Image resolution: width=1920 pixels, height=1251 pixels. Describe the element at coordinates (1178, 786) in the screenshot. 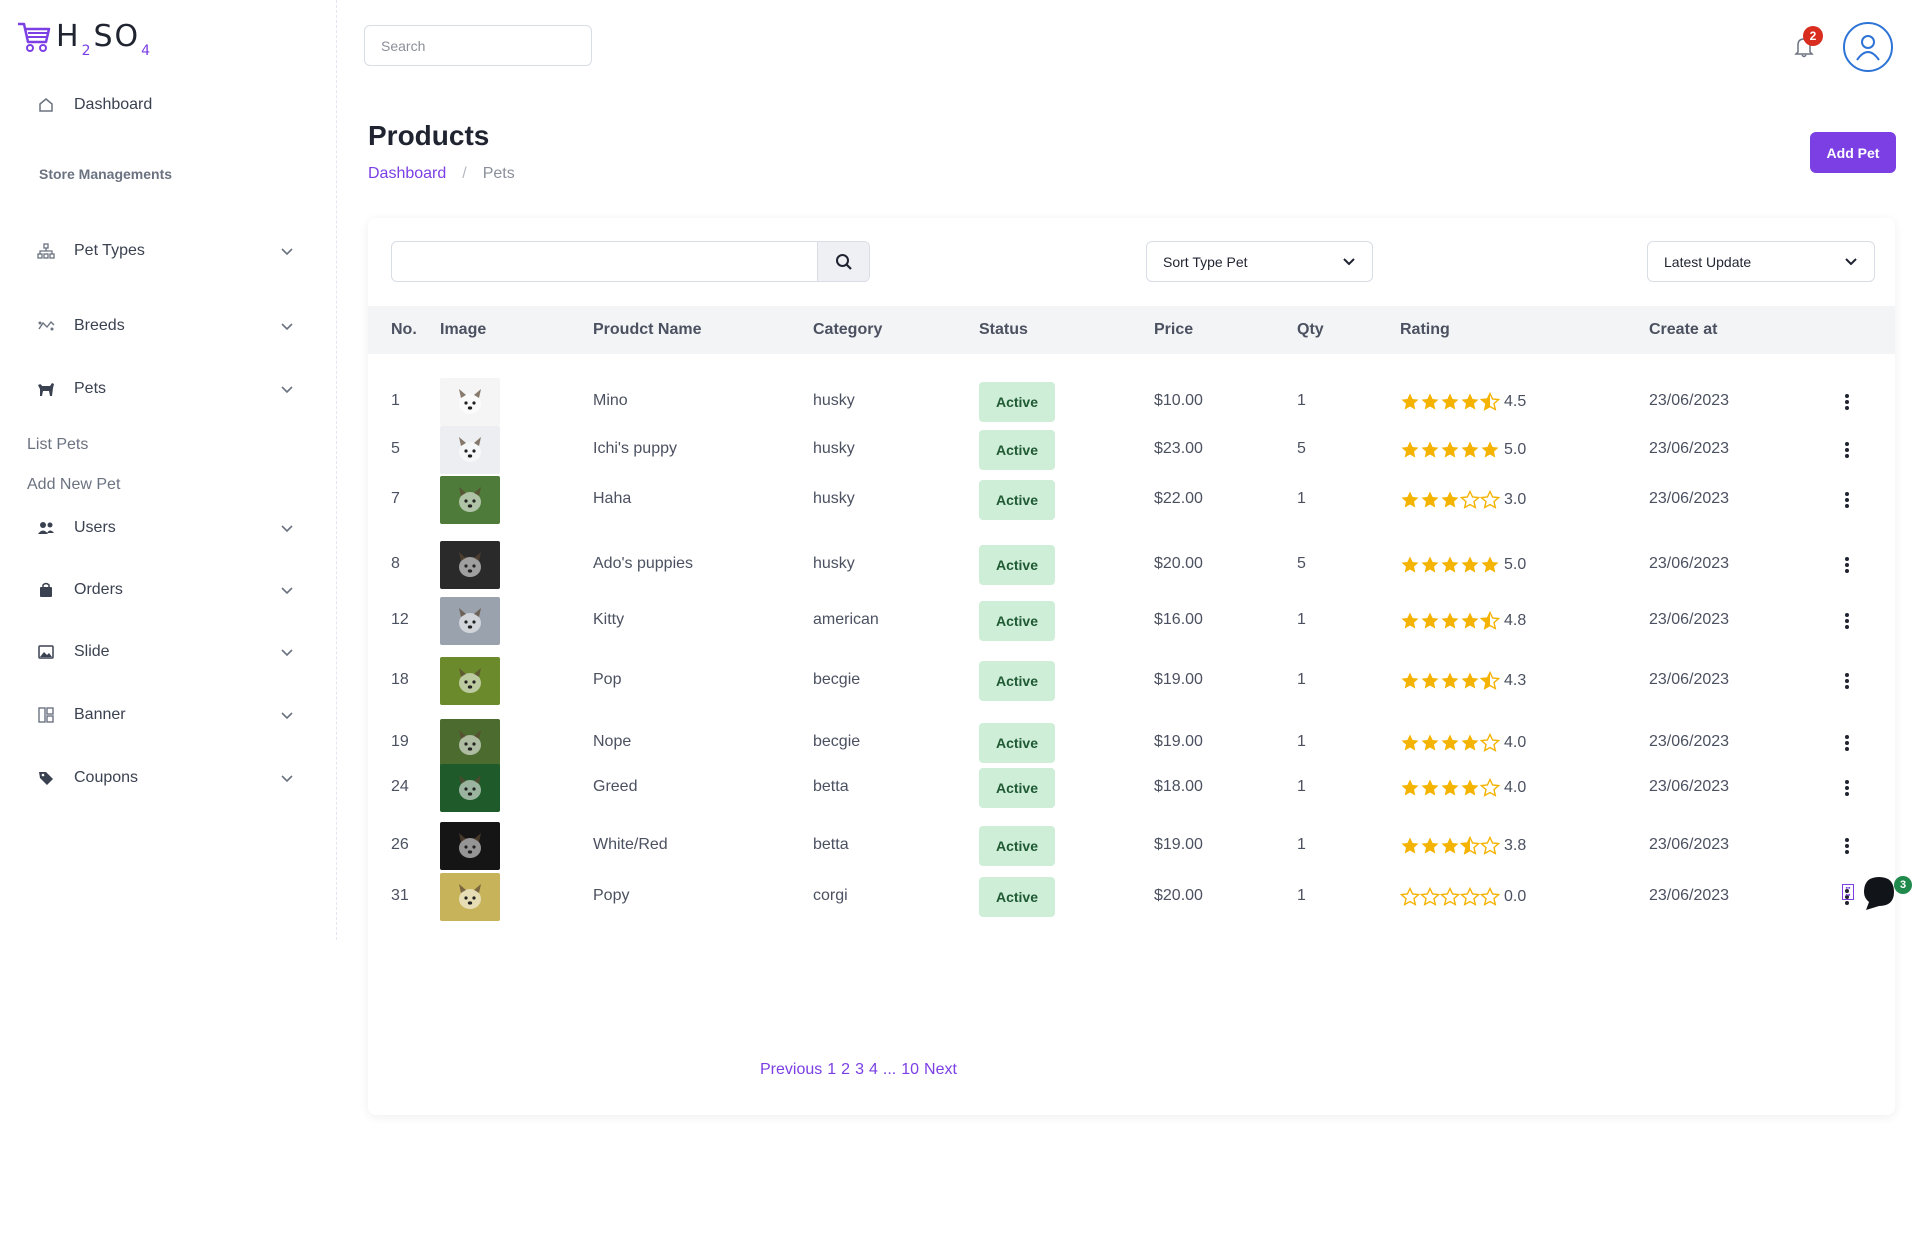

I see `cell-price: $18.00` at that location.